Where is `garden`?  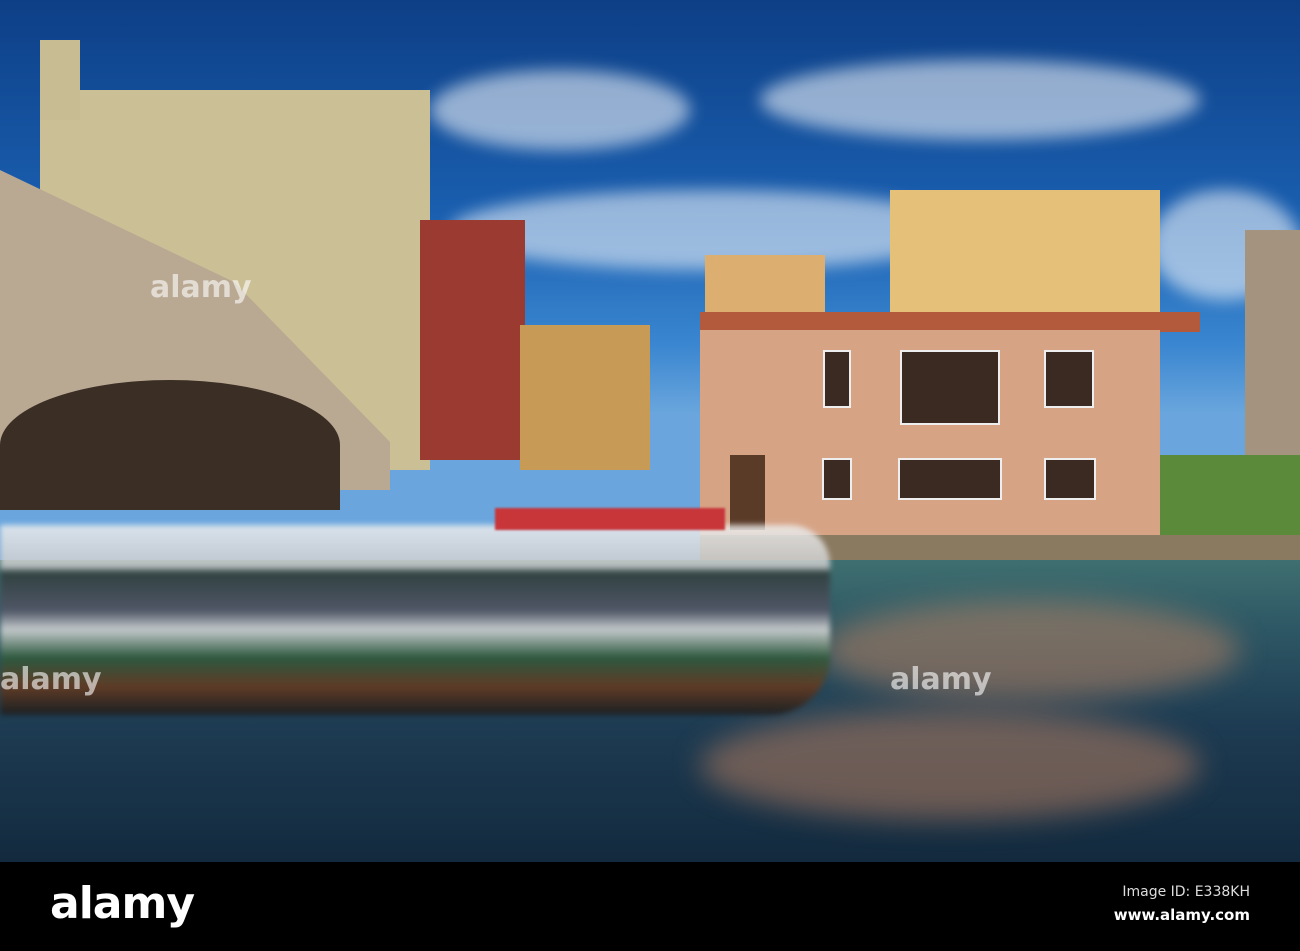
garden is located at coordinates (1230, 497).